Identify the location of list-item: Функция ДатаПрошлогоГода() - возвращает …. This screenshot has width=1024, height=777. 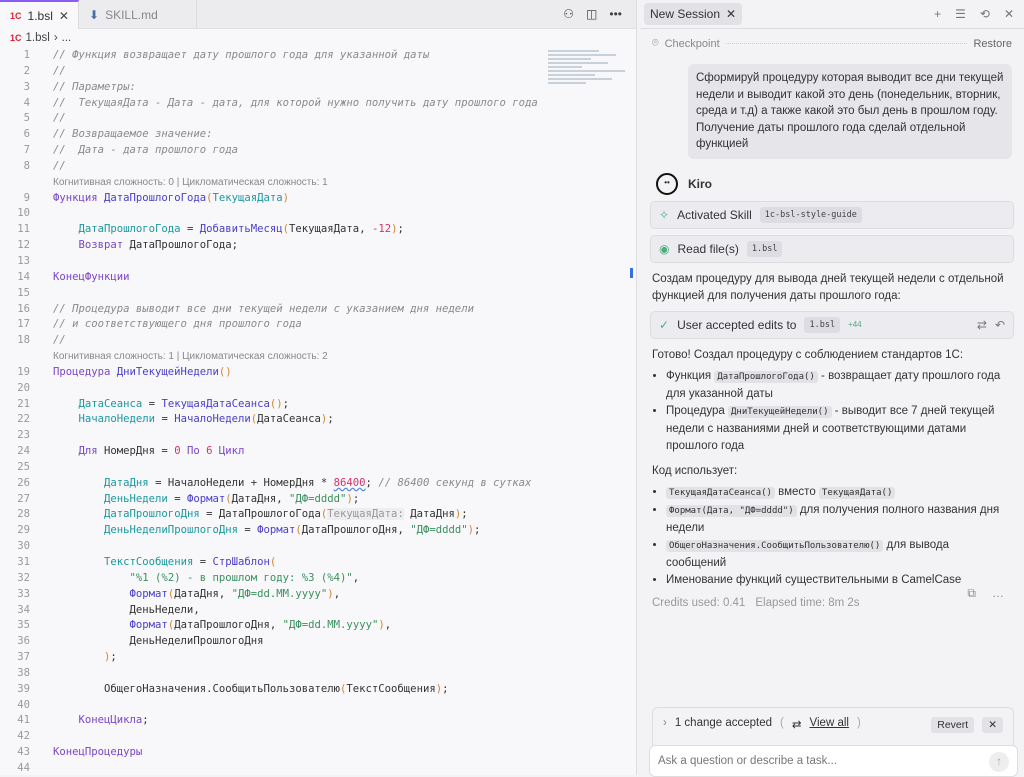
(839, 385).